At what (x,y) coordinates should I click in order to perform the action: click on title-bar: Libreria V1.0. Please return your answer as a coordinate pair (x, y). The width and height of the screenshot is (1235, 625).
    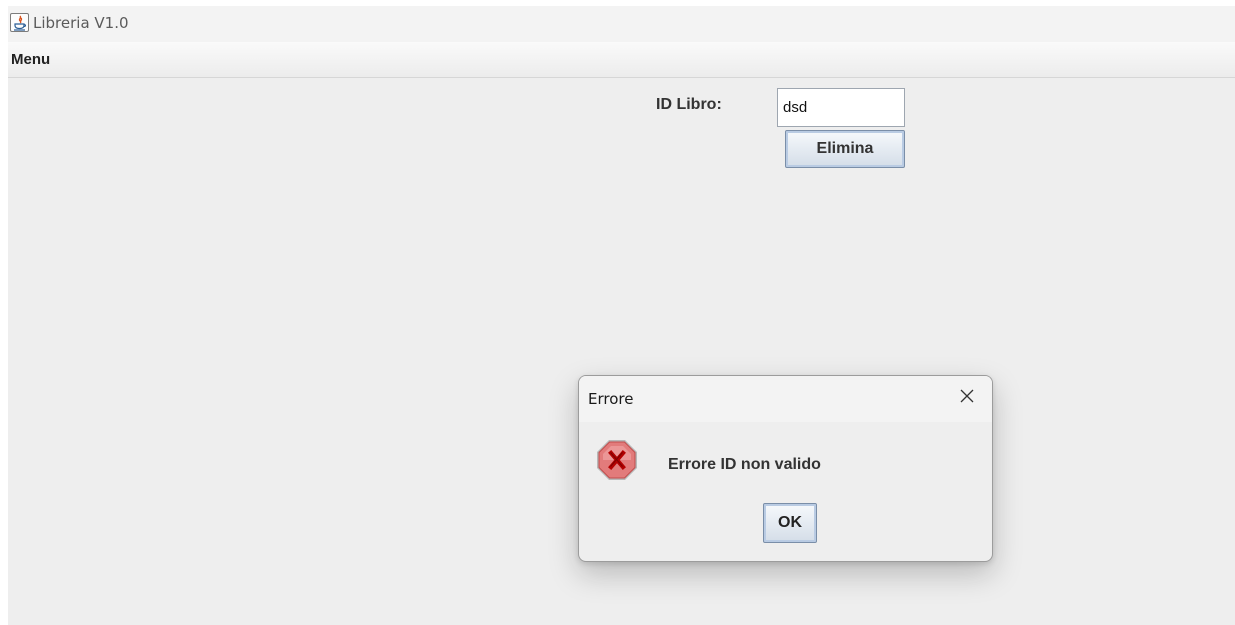
    Looking at the image, I should click on (621, 24).